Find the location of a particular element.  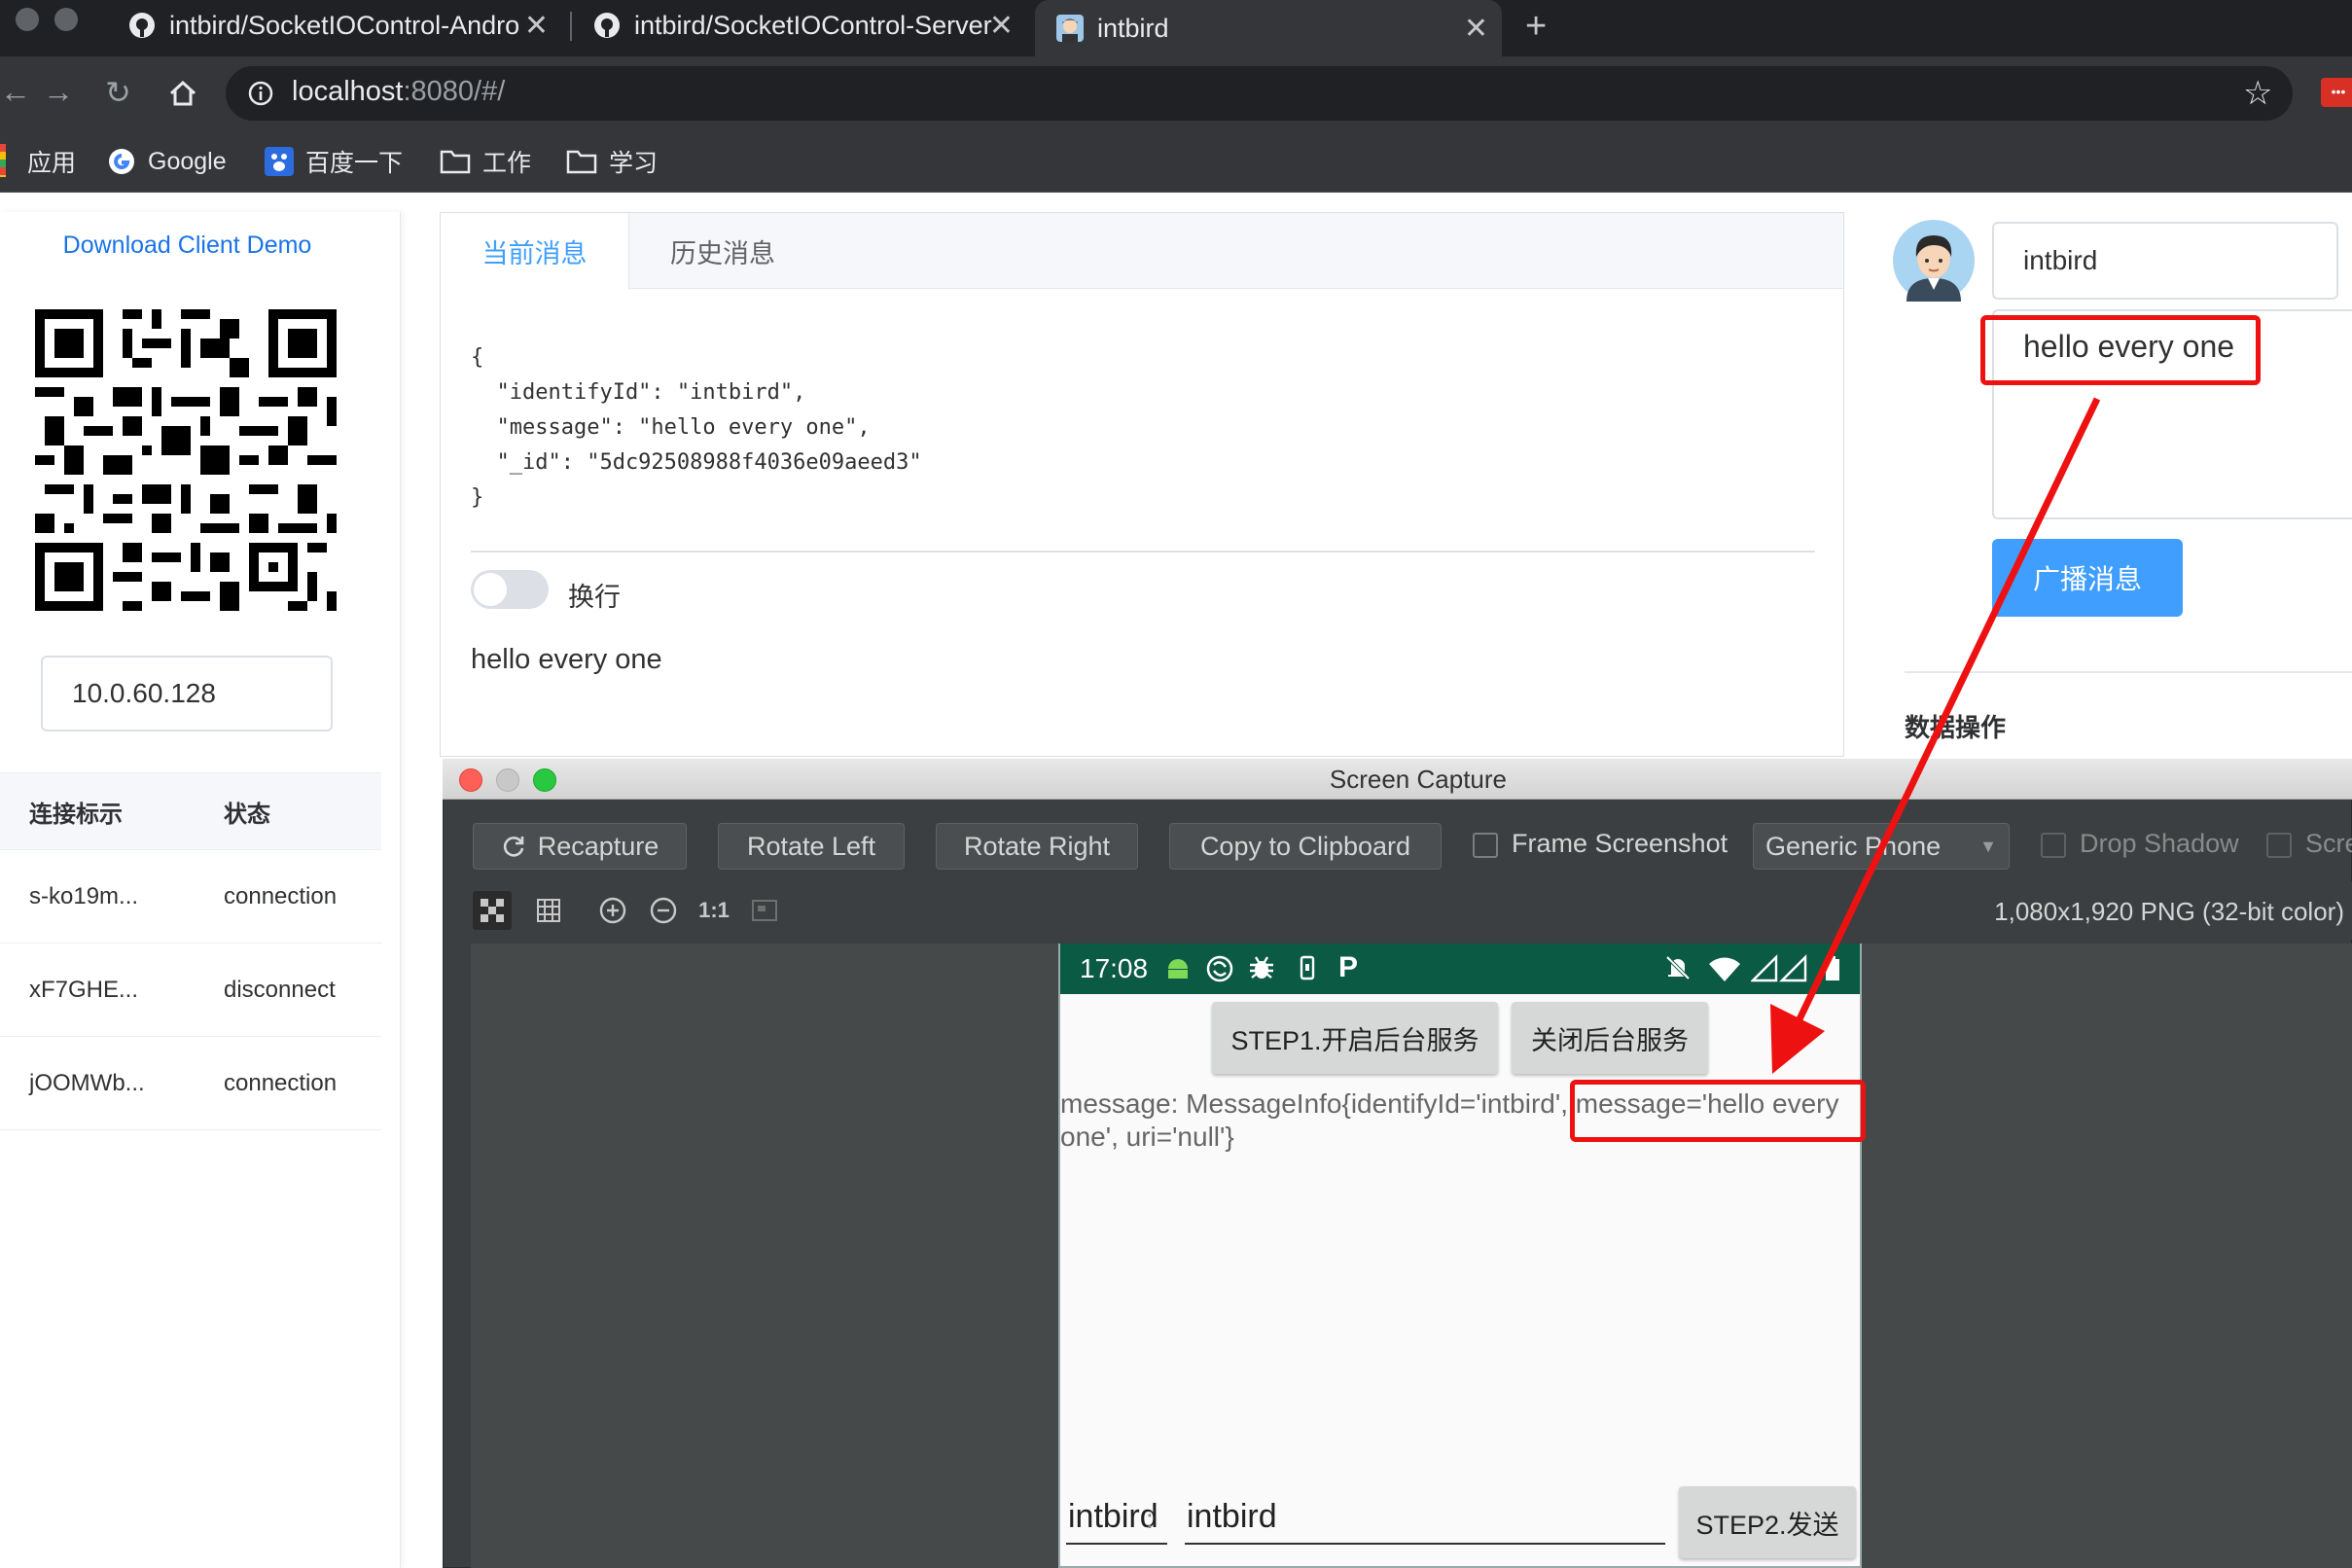

tab-current-message: 当前消息 is located at coordinates (535, 251).